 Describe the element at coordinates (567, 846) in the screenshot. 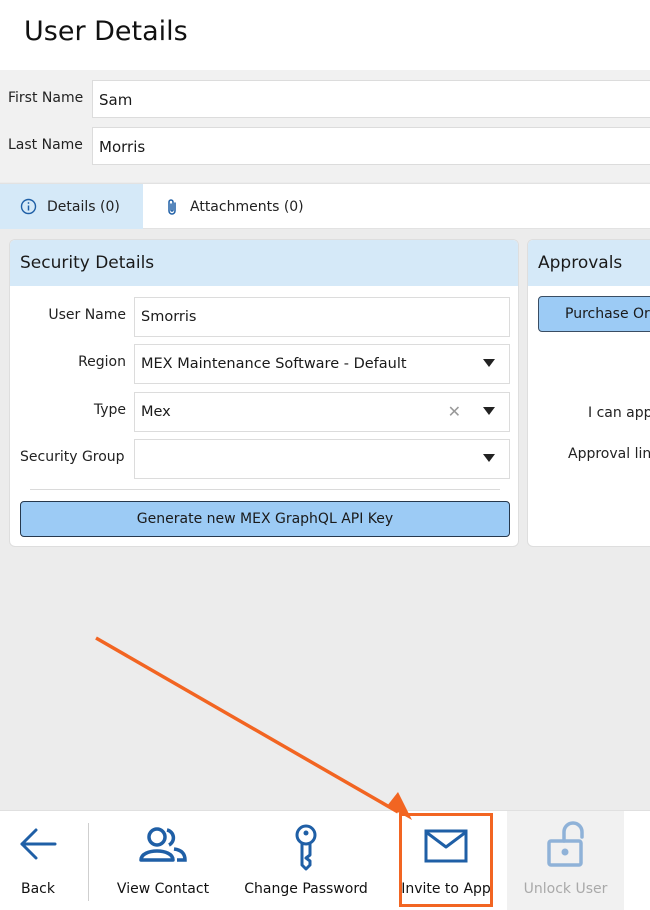

I see `unlock-icon` at that location.